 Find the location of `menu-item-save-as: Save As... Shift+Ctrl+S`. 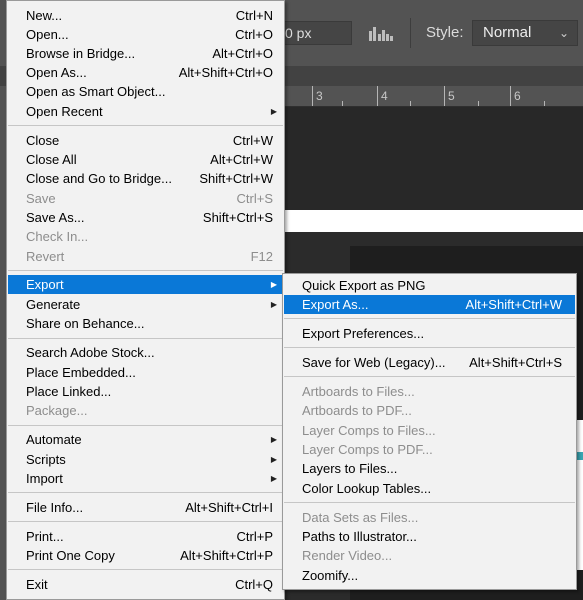

menu-item-save-as: Save As... Shift+Ctrl+S is located at coordinates (145, 217).